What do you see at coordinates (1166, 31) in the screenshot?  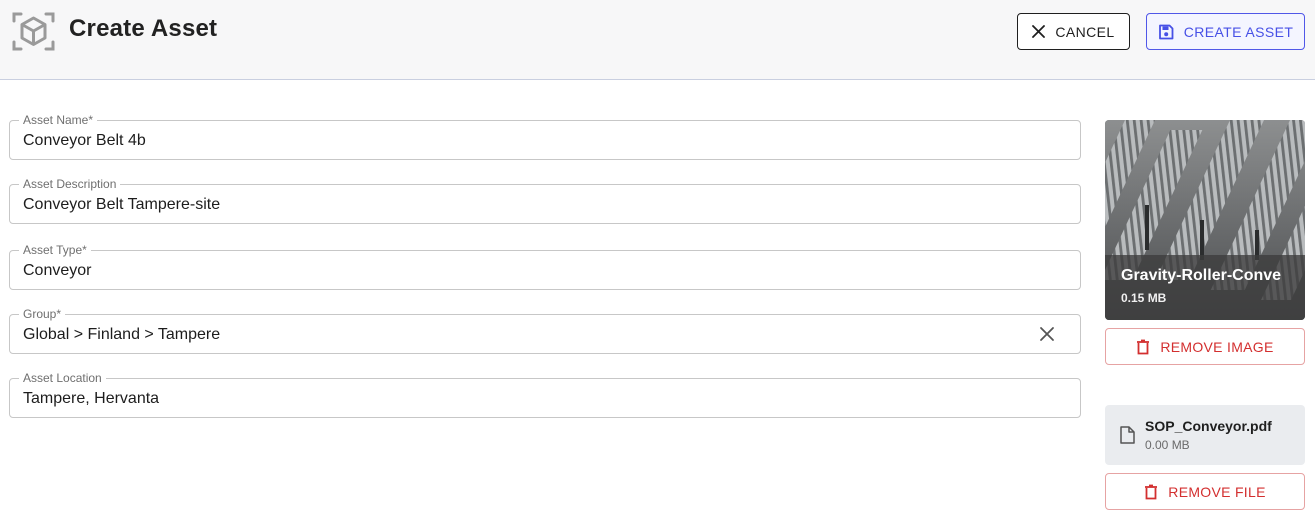 I see `save-icon` at bounding box center [1166, 31].